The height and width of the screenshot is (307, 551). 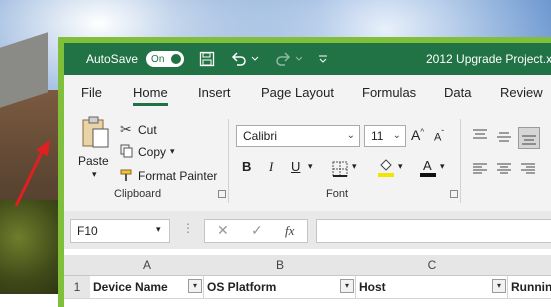 What do you see at coordinates (340, 169) in the screenshot?
I see `borders-icon` at bounding box center [340, 169].